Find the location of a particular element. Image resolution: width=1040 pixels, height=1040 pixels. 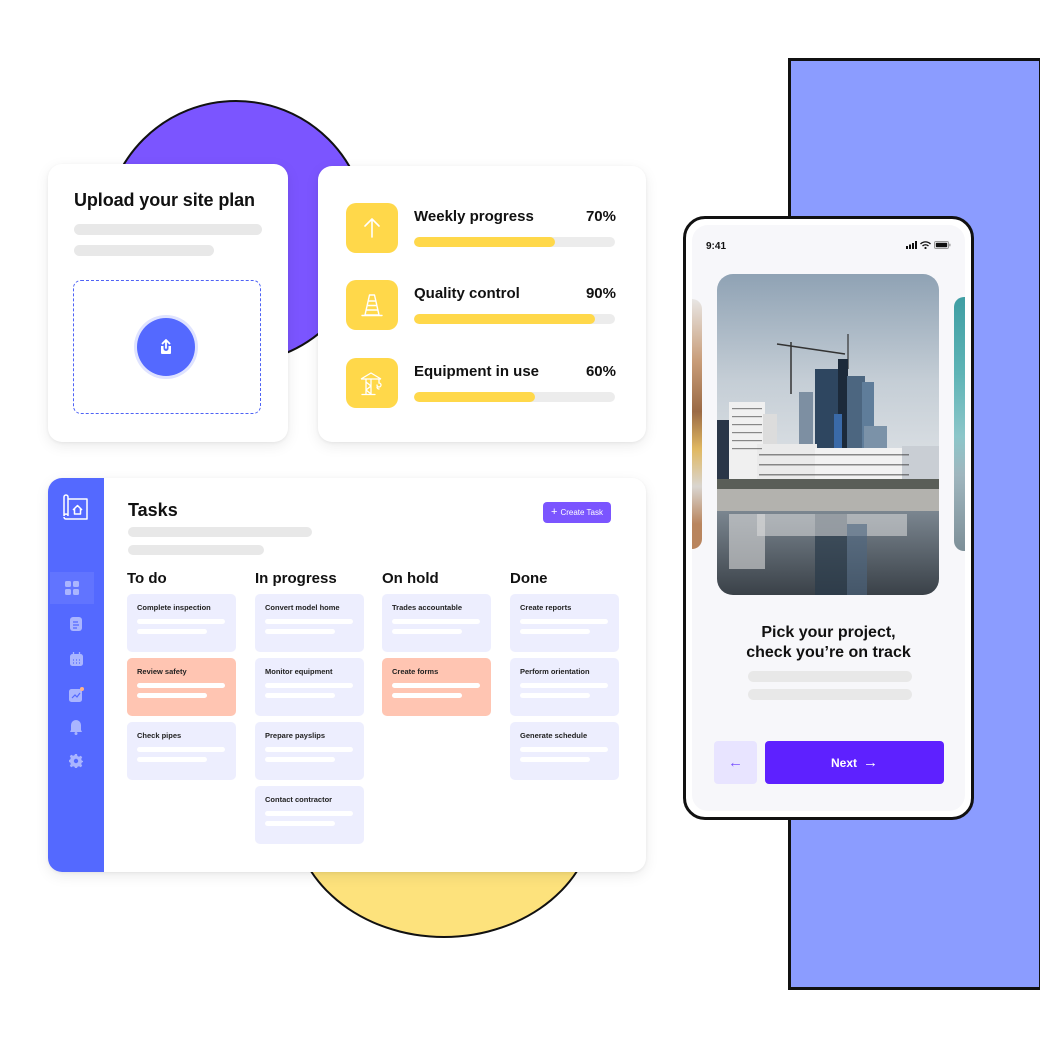

progress-label: Weekly progress is located at coordinates (474, 216).